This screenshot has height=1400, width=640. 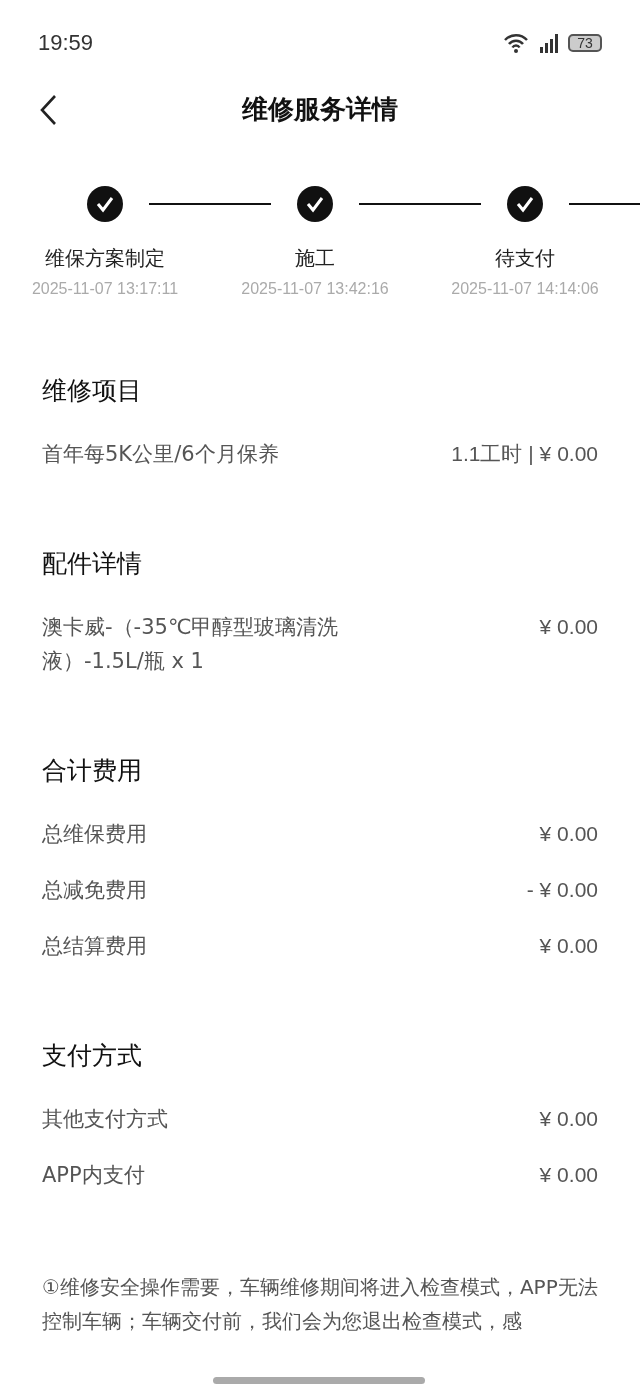 What do you see at coordinates (516, 43) in the screenshot?
I see `wifi-icon` at bounding box center [516, 43].